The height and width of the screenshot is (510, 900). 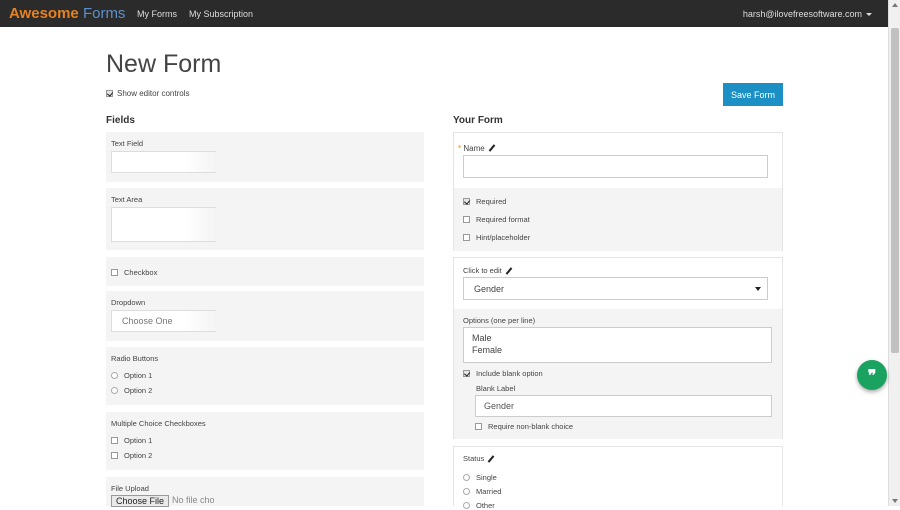 I want to click on show-editor-controls: Show editor controls, so click(x=147, y=93).